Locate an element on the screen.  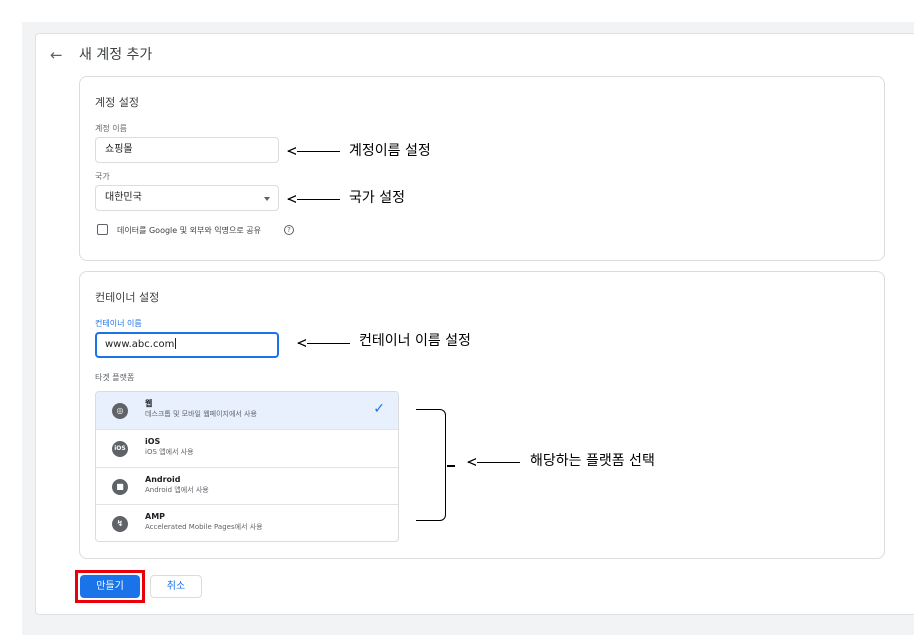
country-select: 대한민국 is located at coordinates (187, 198).